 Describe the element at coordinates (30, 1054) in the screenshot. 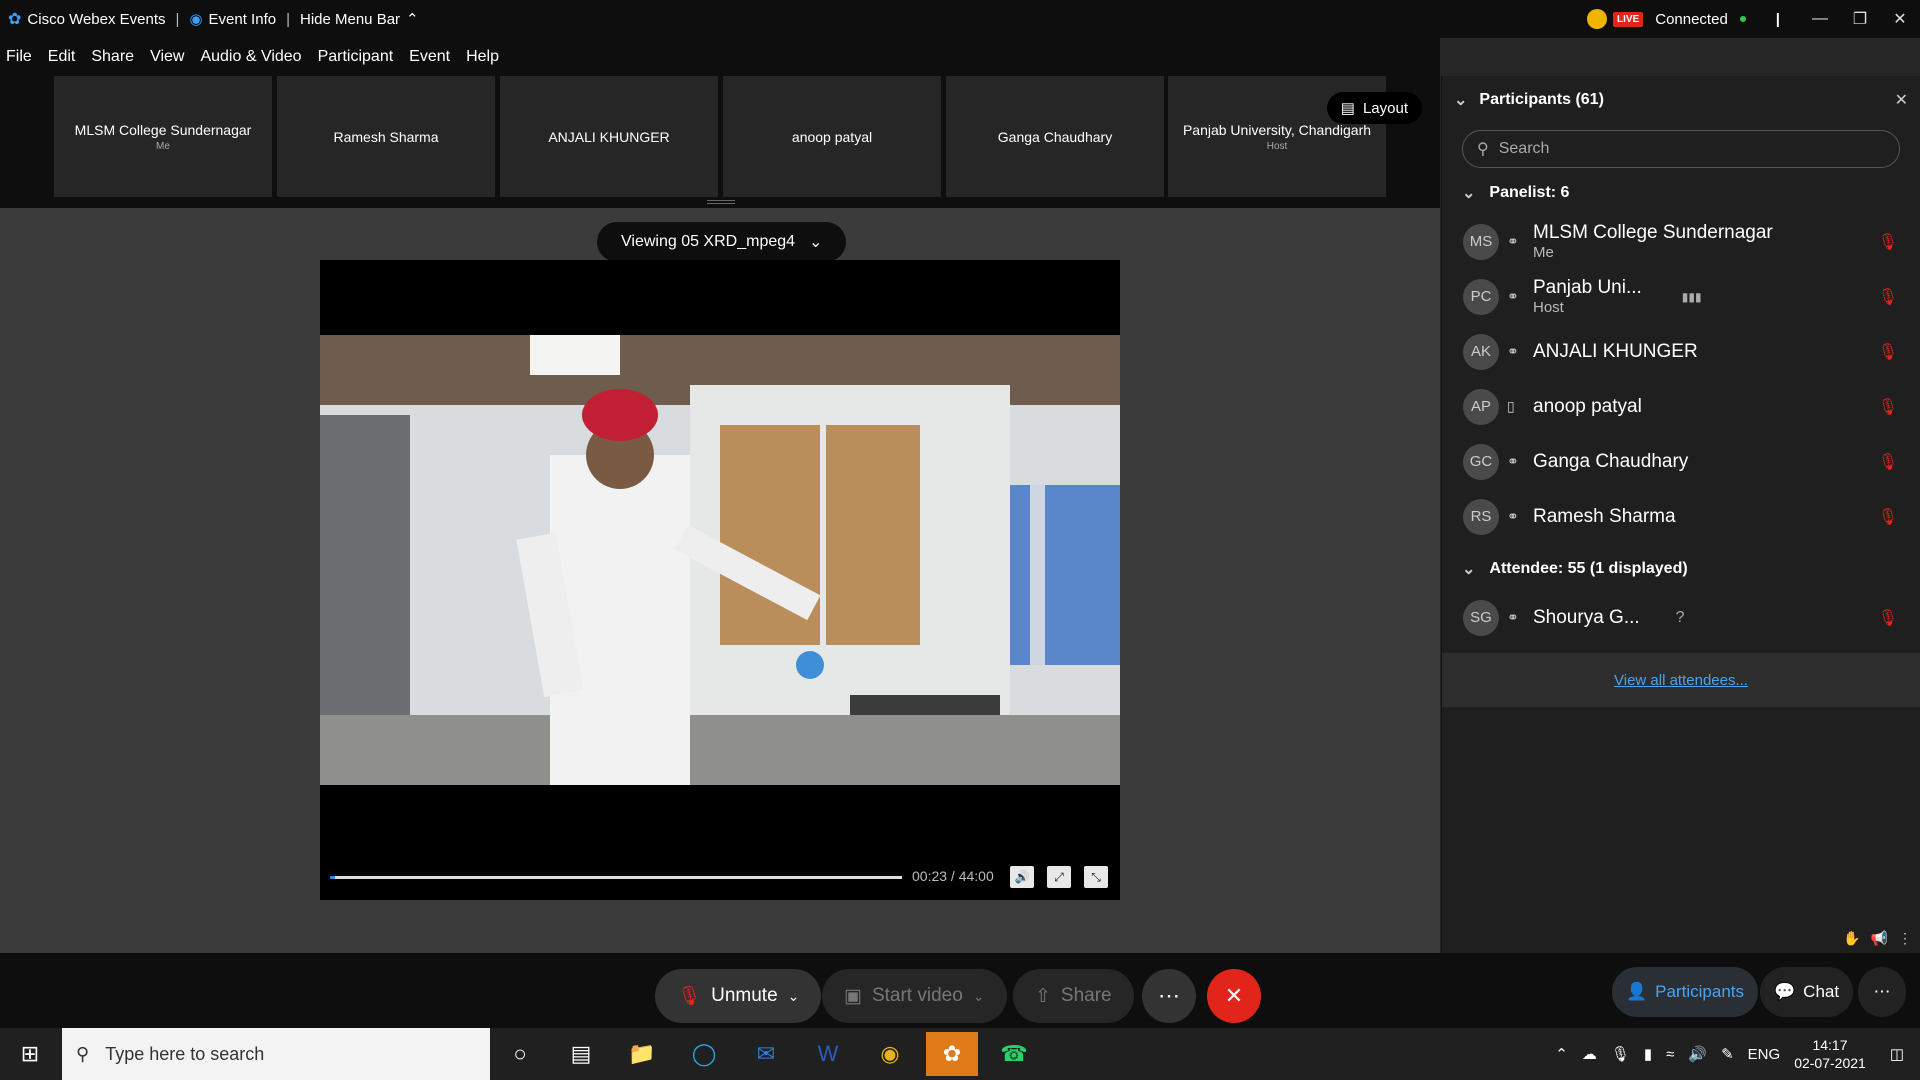

I see `windows-start-icon: ⊞` at that location.